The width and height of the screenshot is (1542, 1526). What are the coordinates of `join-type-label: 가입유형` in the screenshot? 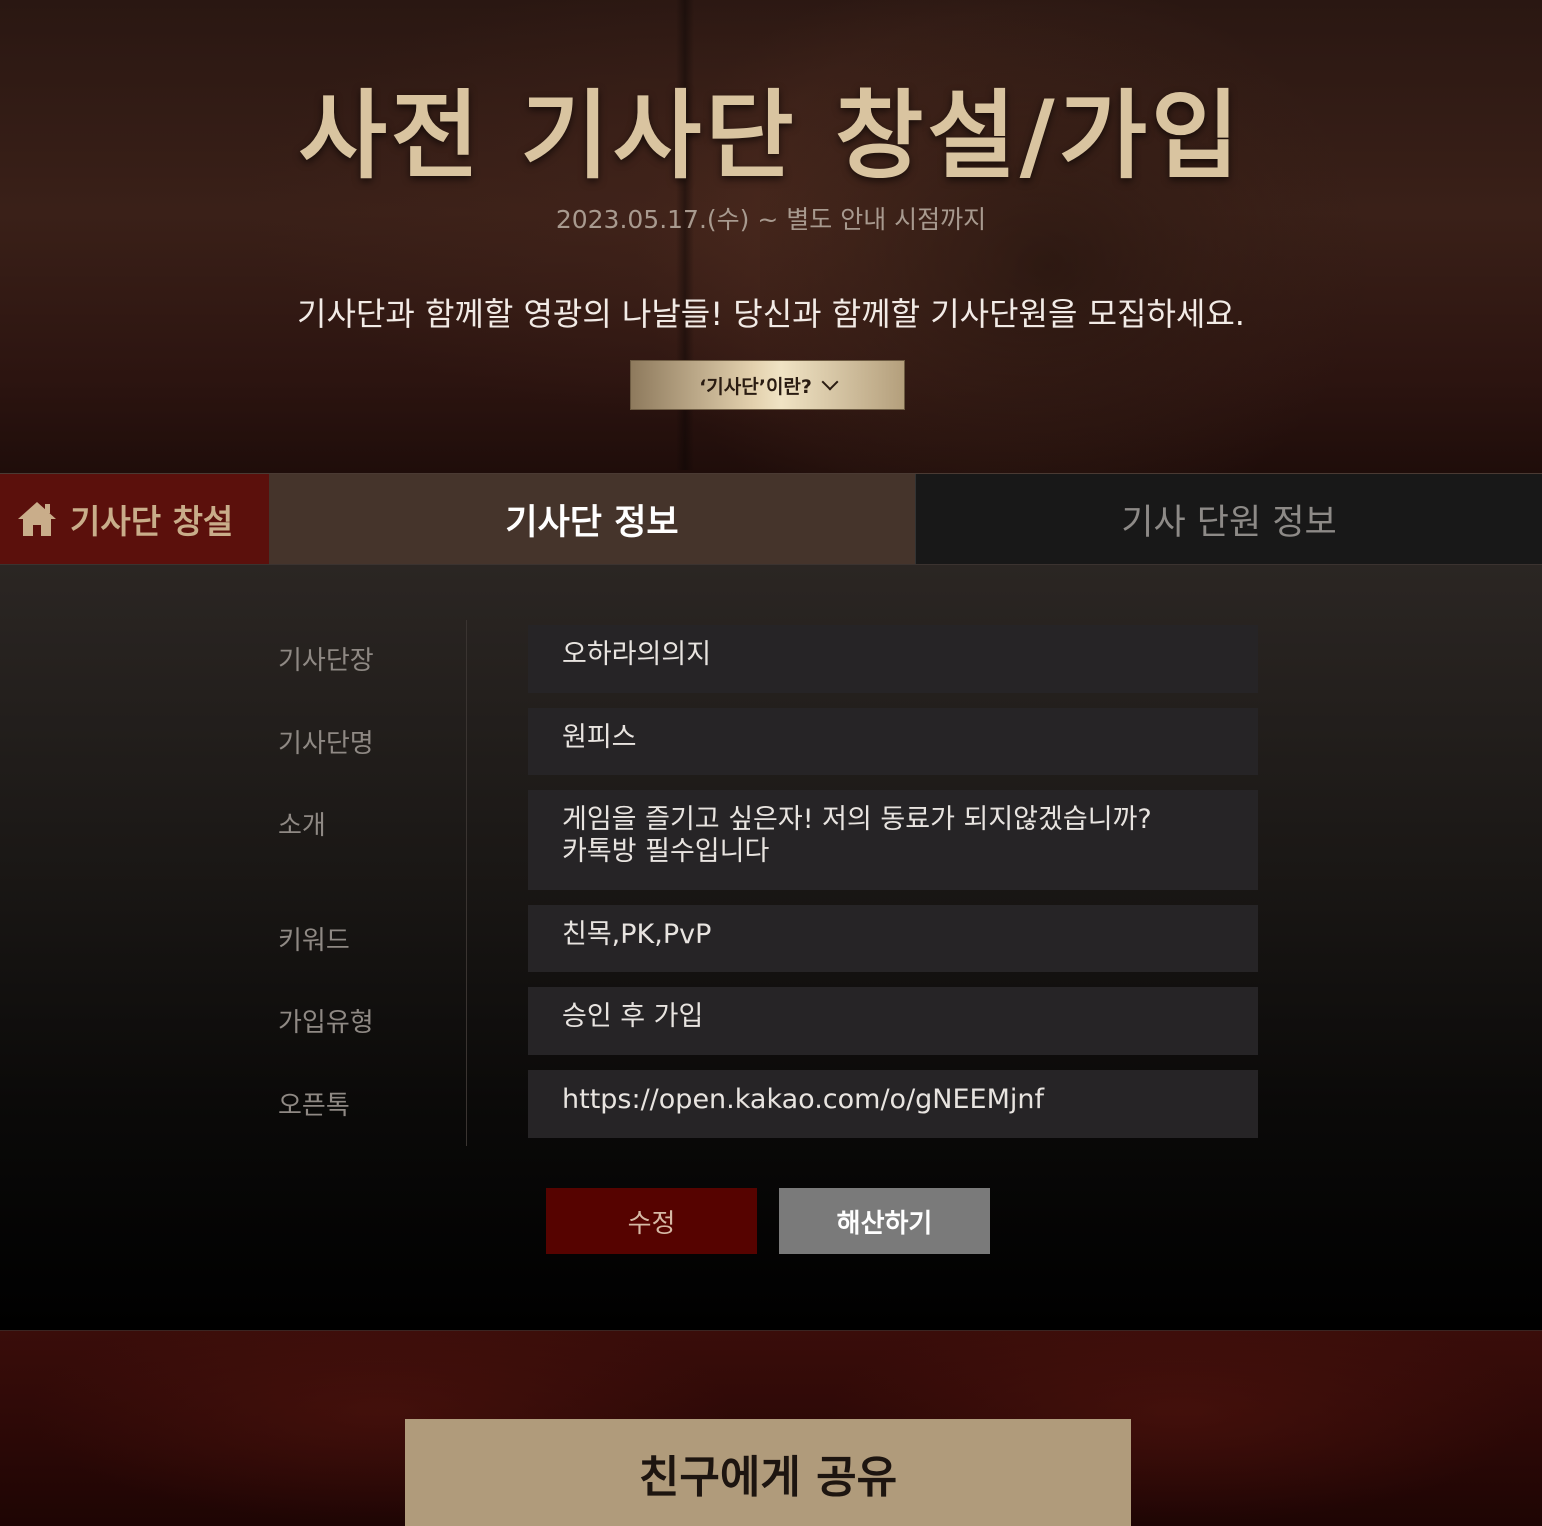 It's located at (326, 1023).